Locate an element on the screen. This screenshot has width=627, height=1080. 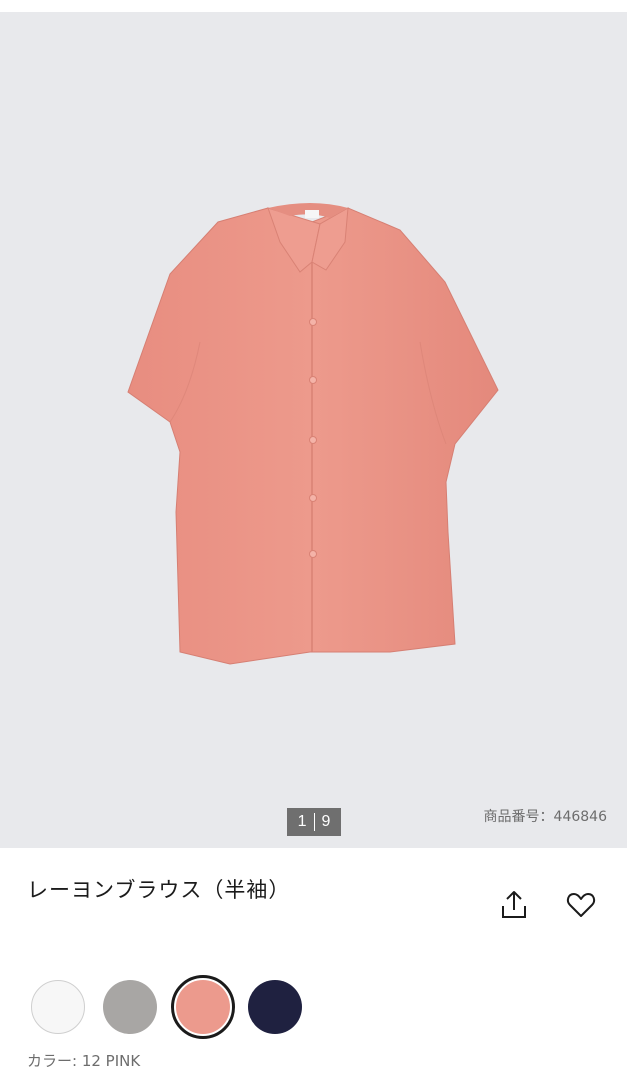
product-title: レーヨンブラウス（半袖） is located at coordinates (159, 890).